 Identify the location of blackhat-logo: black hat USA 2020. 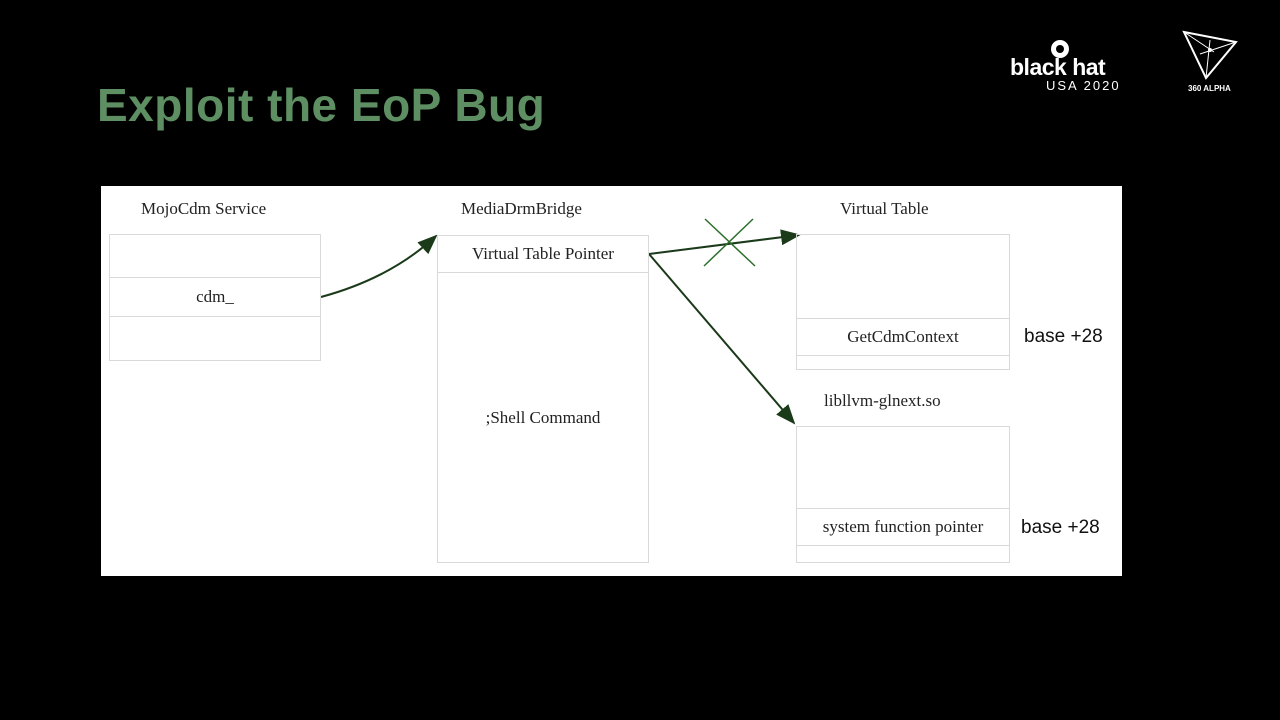
(1080, 68).